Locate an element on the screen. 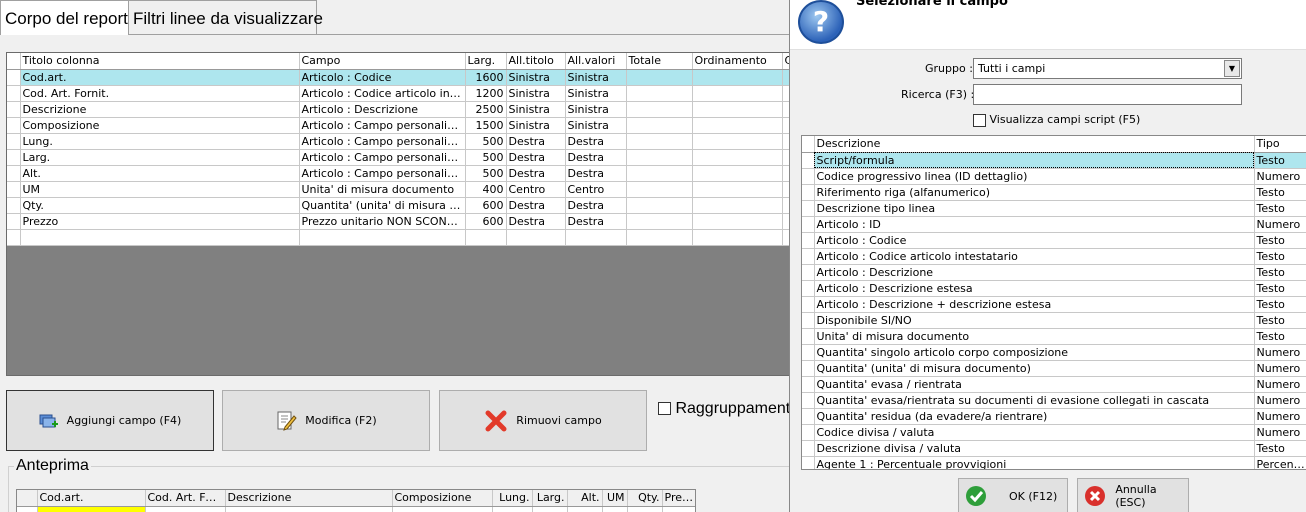 The width and height of the screenshot is (1306, 512). table-row-empty is located at coordinates (398, 237).